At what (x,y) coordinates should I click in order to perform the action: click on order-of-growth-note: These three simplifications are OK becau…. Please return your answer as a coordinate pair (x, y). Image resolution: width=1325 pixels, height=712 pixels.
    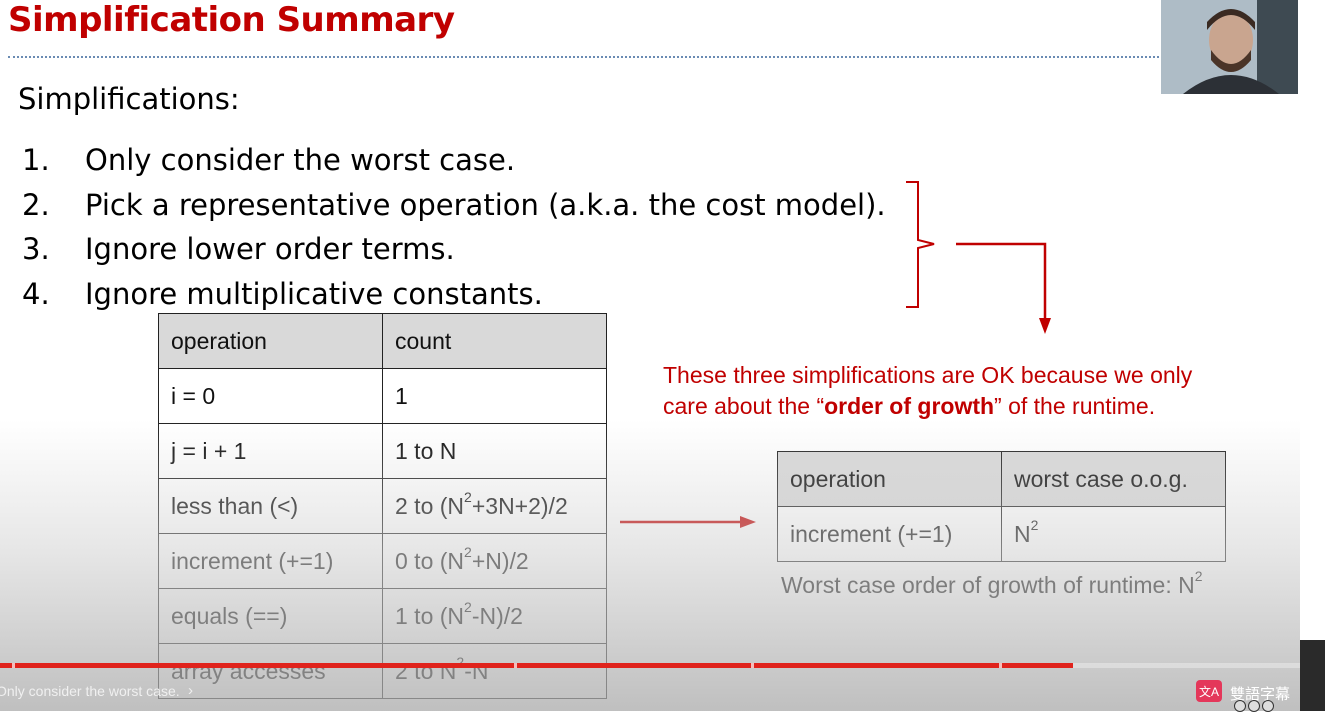
    Looking at the image, I should click on (927, 391).